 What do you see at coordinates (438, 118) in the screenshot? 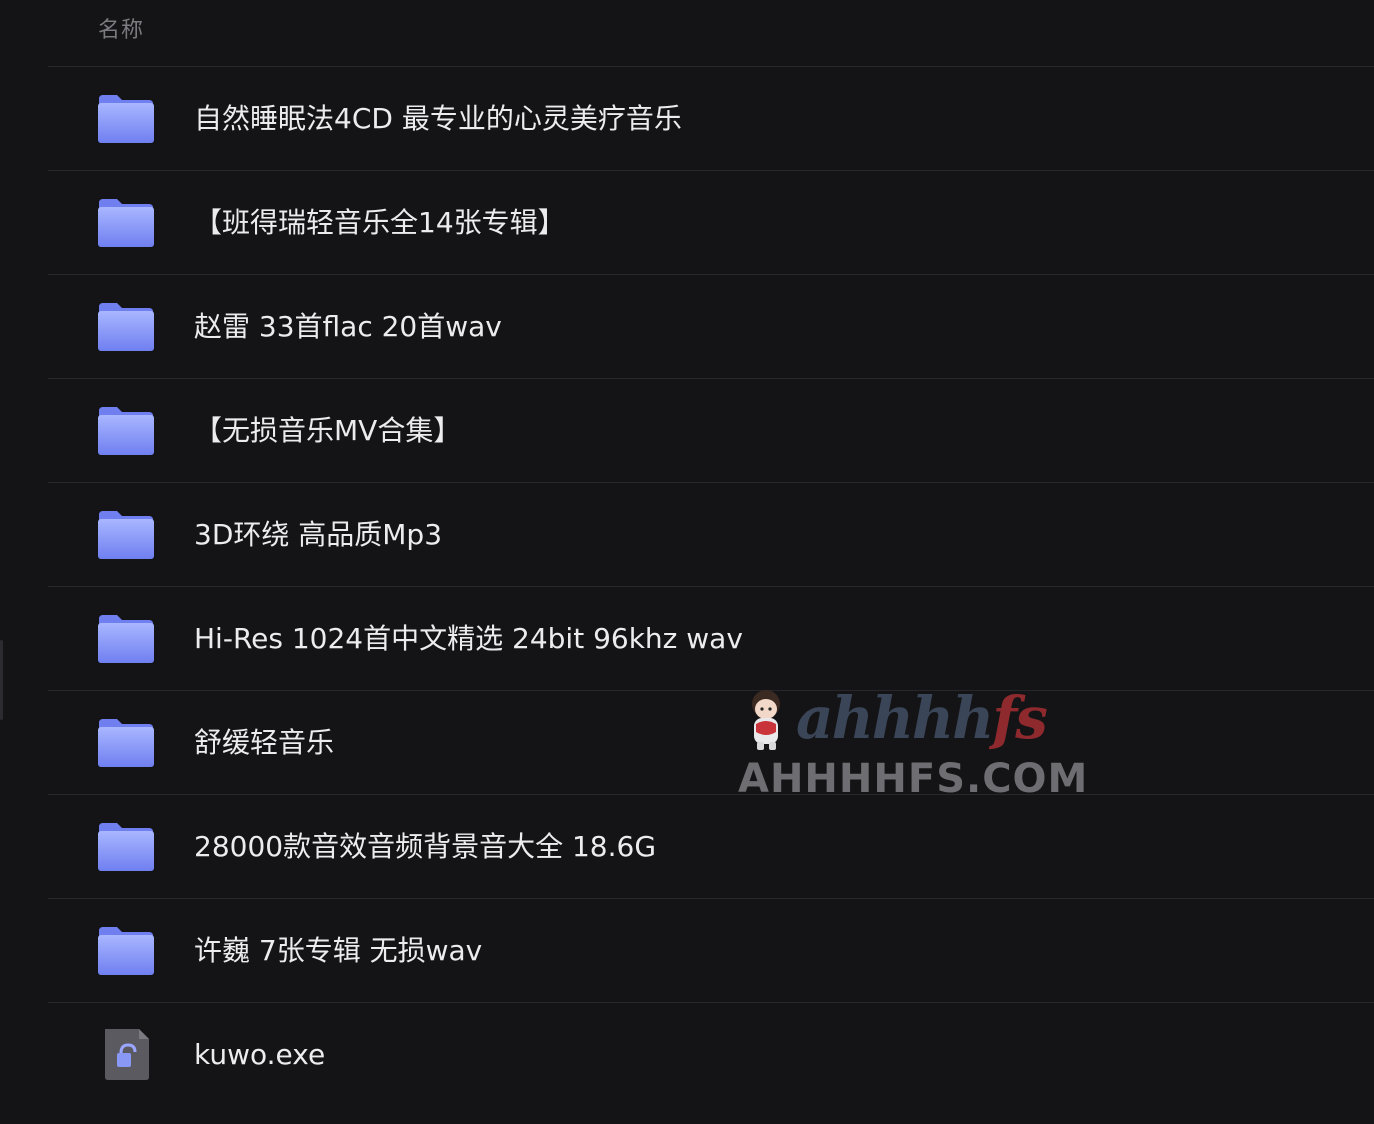
I see `file-name: 自然睡眠法4CD 最专业的心灵美疗音乐` at bounding box center [438, 118].